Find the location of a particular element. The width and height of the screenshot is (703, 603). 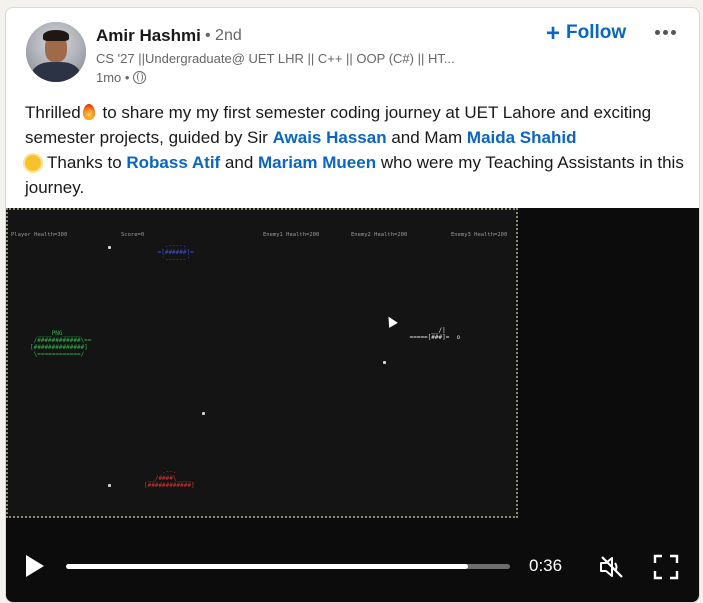

video-progress-bar is located at coordinates (288, 566).